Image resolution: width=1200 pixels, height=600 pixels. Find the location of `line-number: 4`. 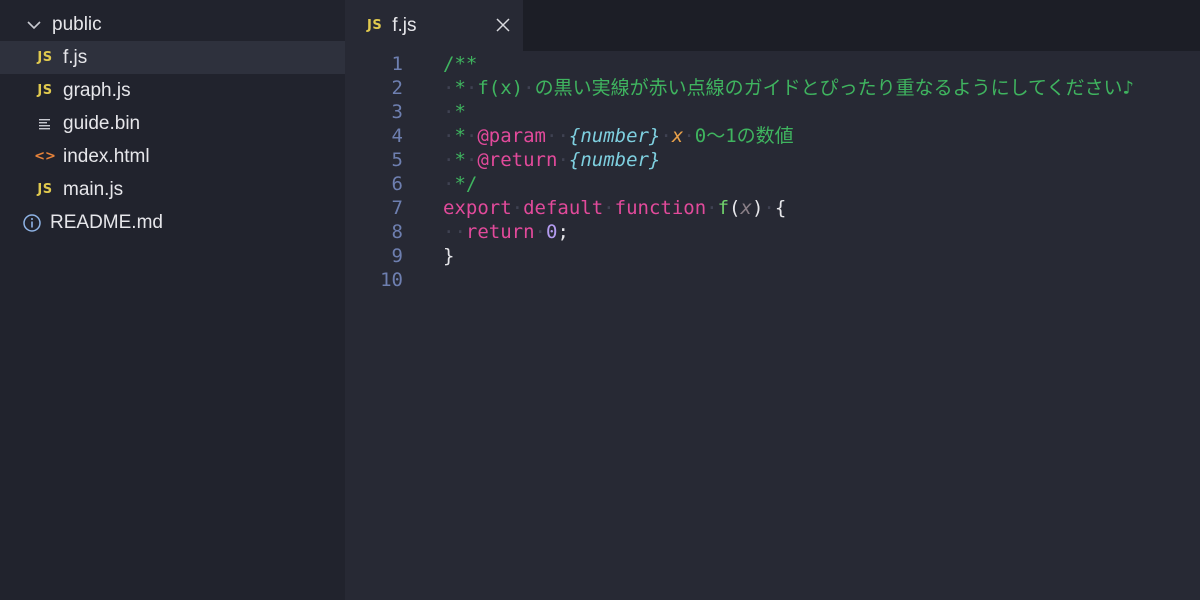

line-number: 4 is located at coordinates (397, 136).